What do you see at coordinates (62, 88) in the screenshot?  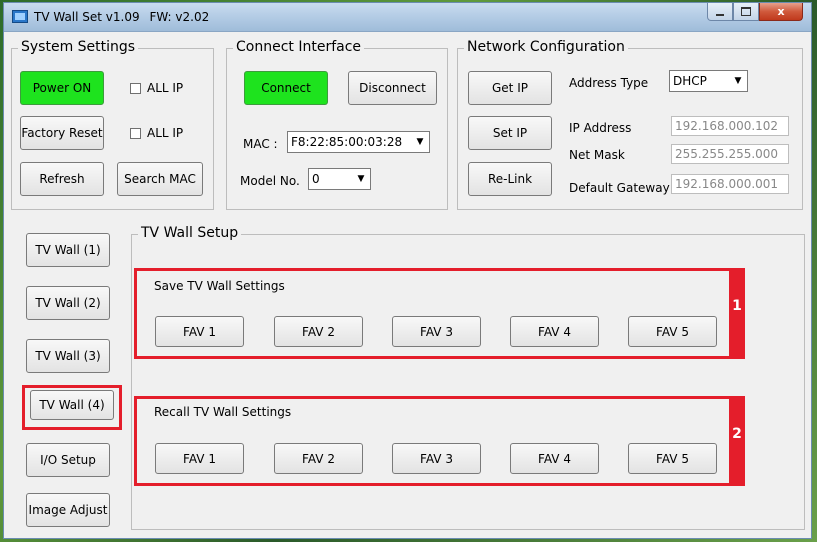 I see `power-on-button: Power ON` at bounding box center [62, 88].